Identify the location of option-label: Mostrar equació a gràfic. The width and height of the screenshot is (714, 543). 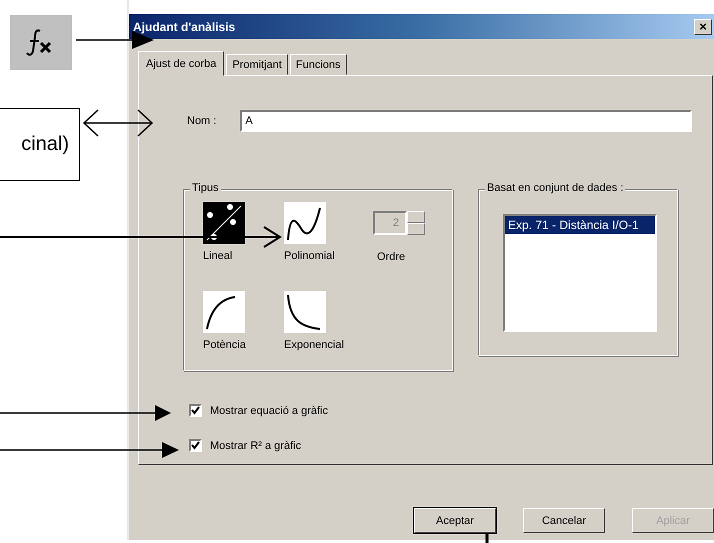
(269, 410).